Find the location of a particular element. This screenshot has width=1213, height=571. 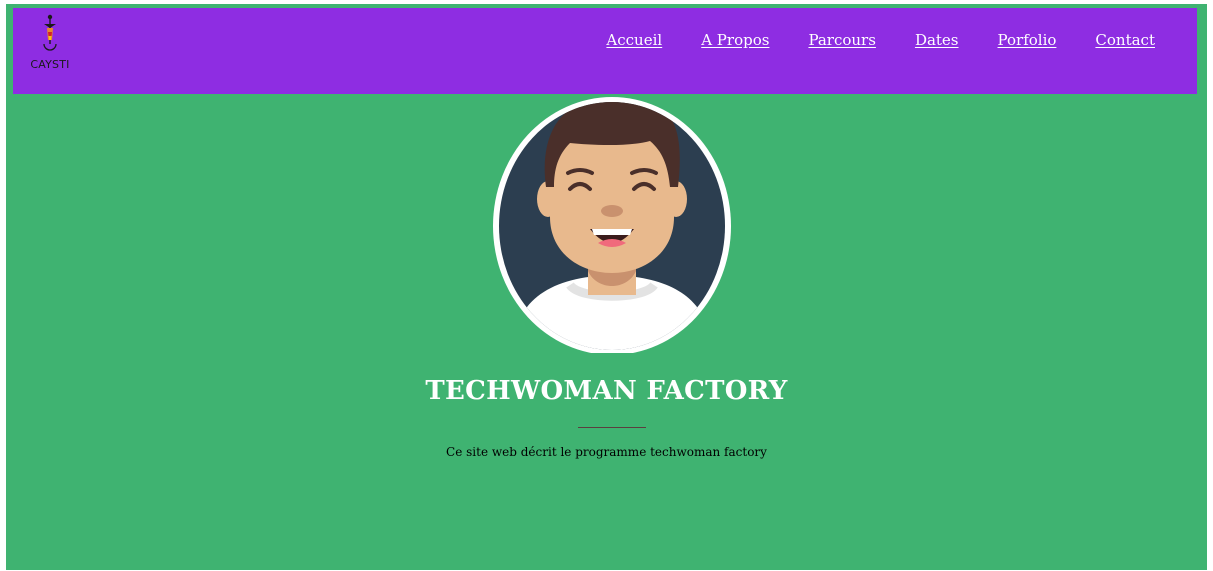

title-divider is located at coordinates (612, 427).